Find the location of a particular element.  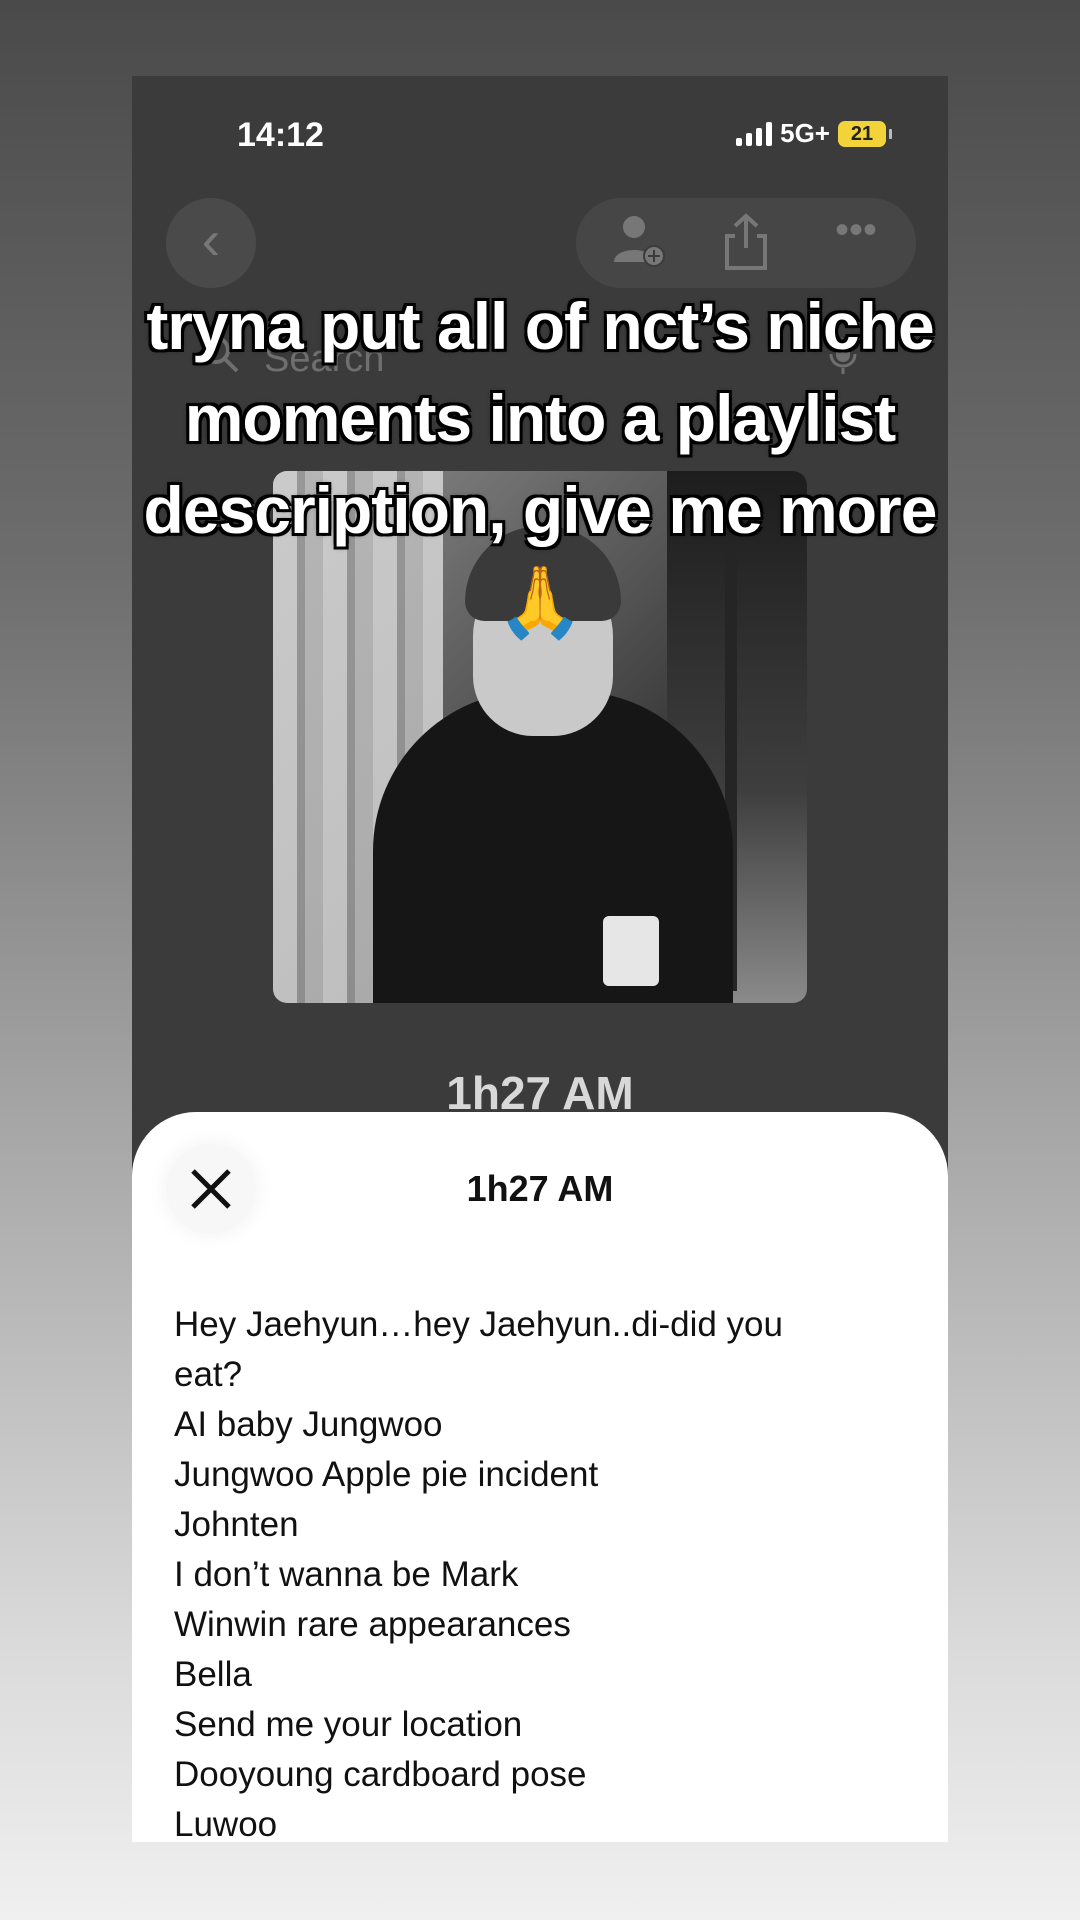

description-line: Hey Jaehyun…hey Jaehyun..di-did you is located at coordinates (478, 1324).